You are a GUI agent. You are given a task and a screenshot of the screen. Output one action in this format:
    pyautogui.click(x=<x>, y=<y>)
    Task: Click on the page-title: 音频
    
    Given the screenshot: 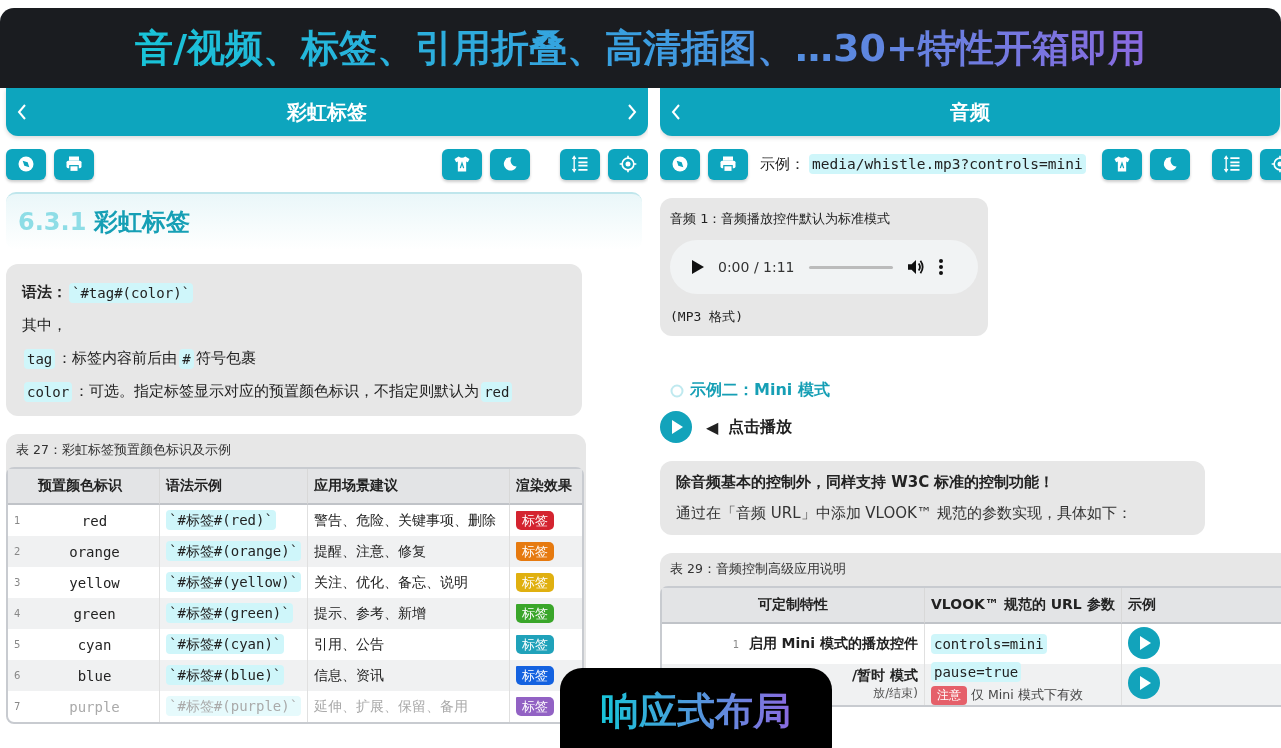 What is the action you would take?
    pyautogui.click(x=970, y=112)
    